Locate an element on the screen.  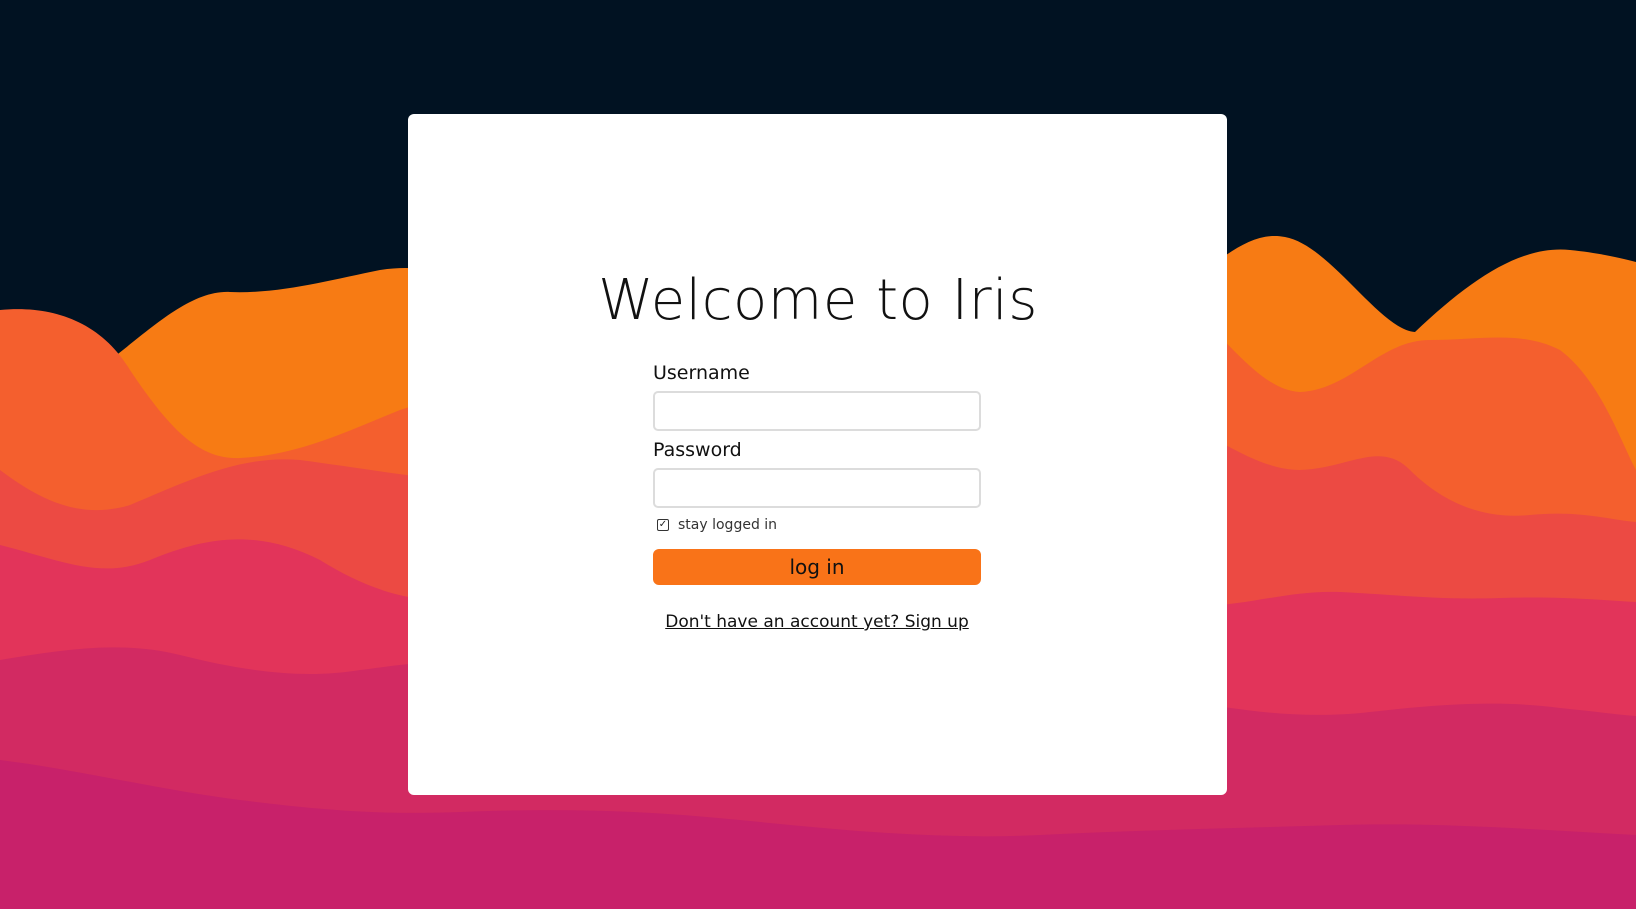
signup-link: Don't have an account yet? Sign up is located at coordinates (817, 622).